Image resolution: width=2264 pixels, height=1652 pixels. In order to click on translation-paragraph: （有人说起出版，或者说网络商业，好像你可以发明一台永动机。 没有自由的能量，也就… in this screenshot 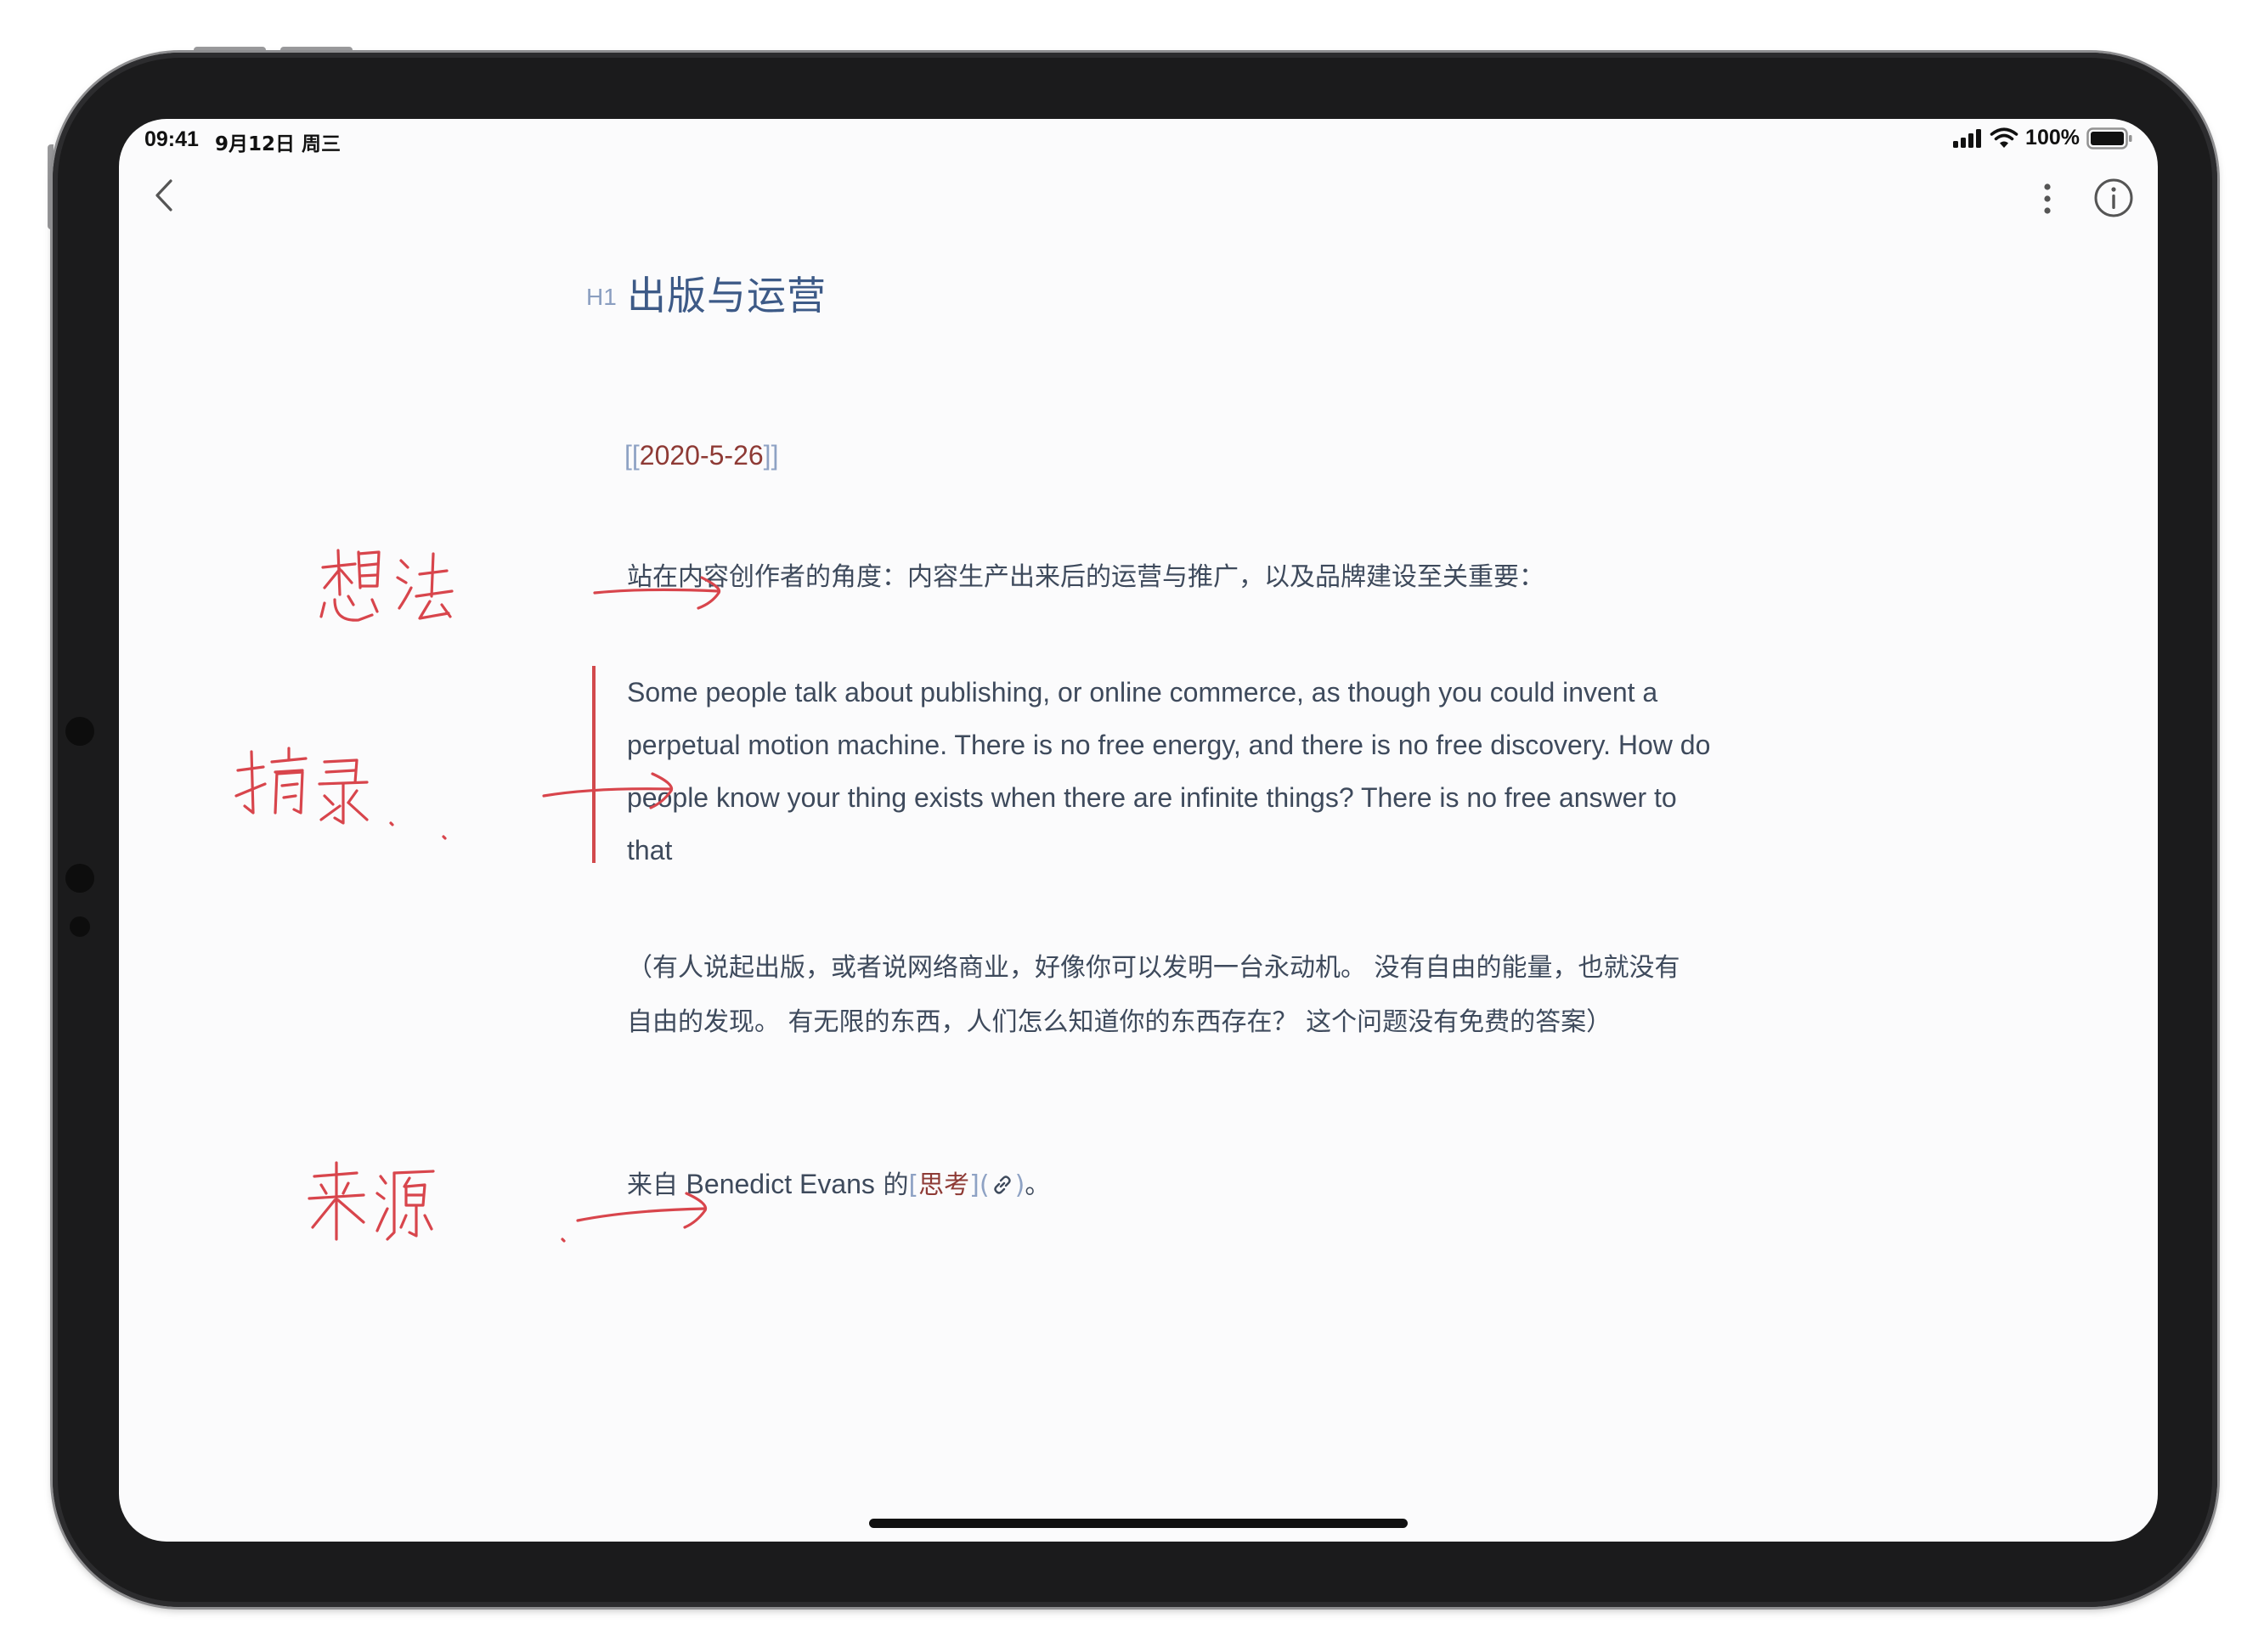, I will do `click(1153, 995)`.